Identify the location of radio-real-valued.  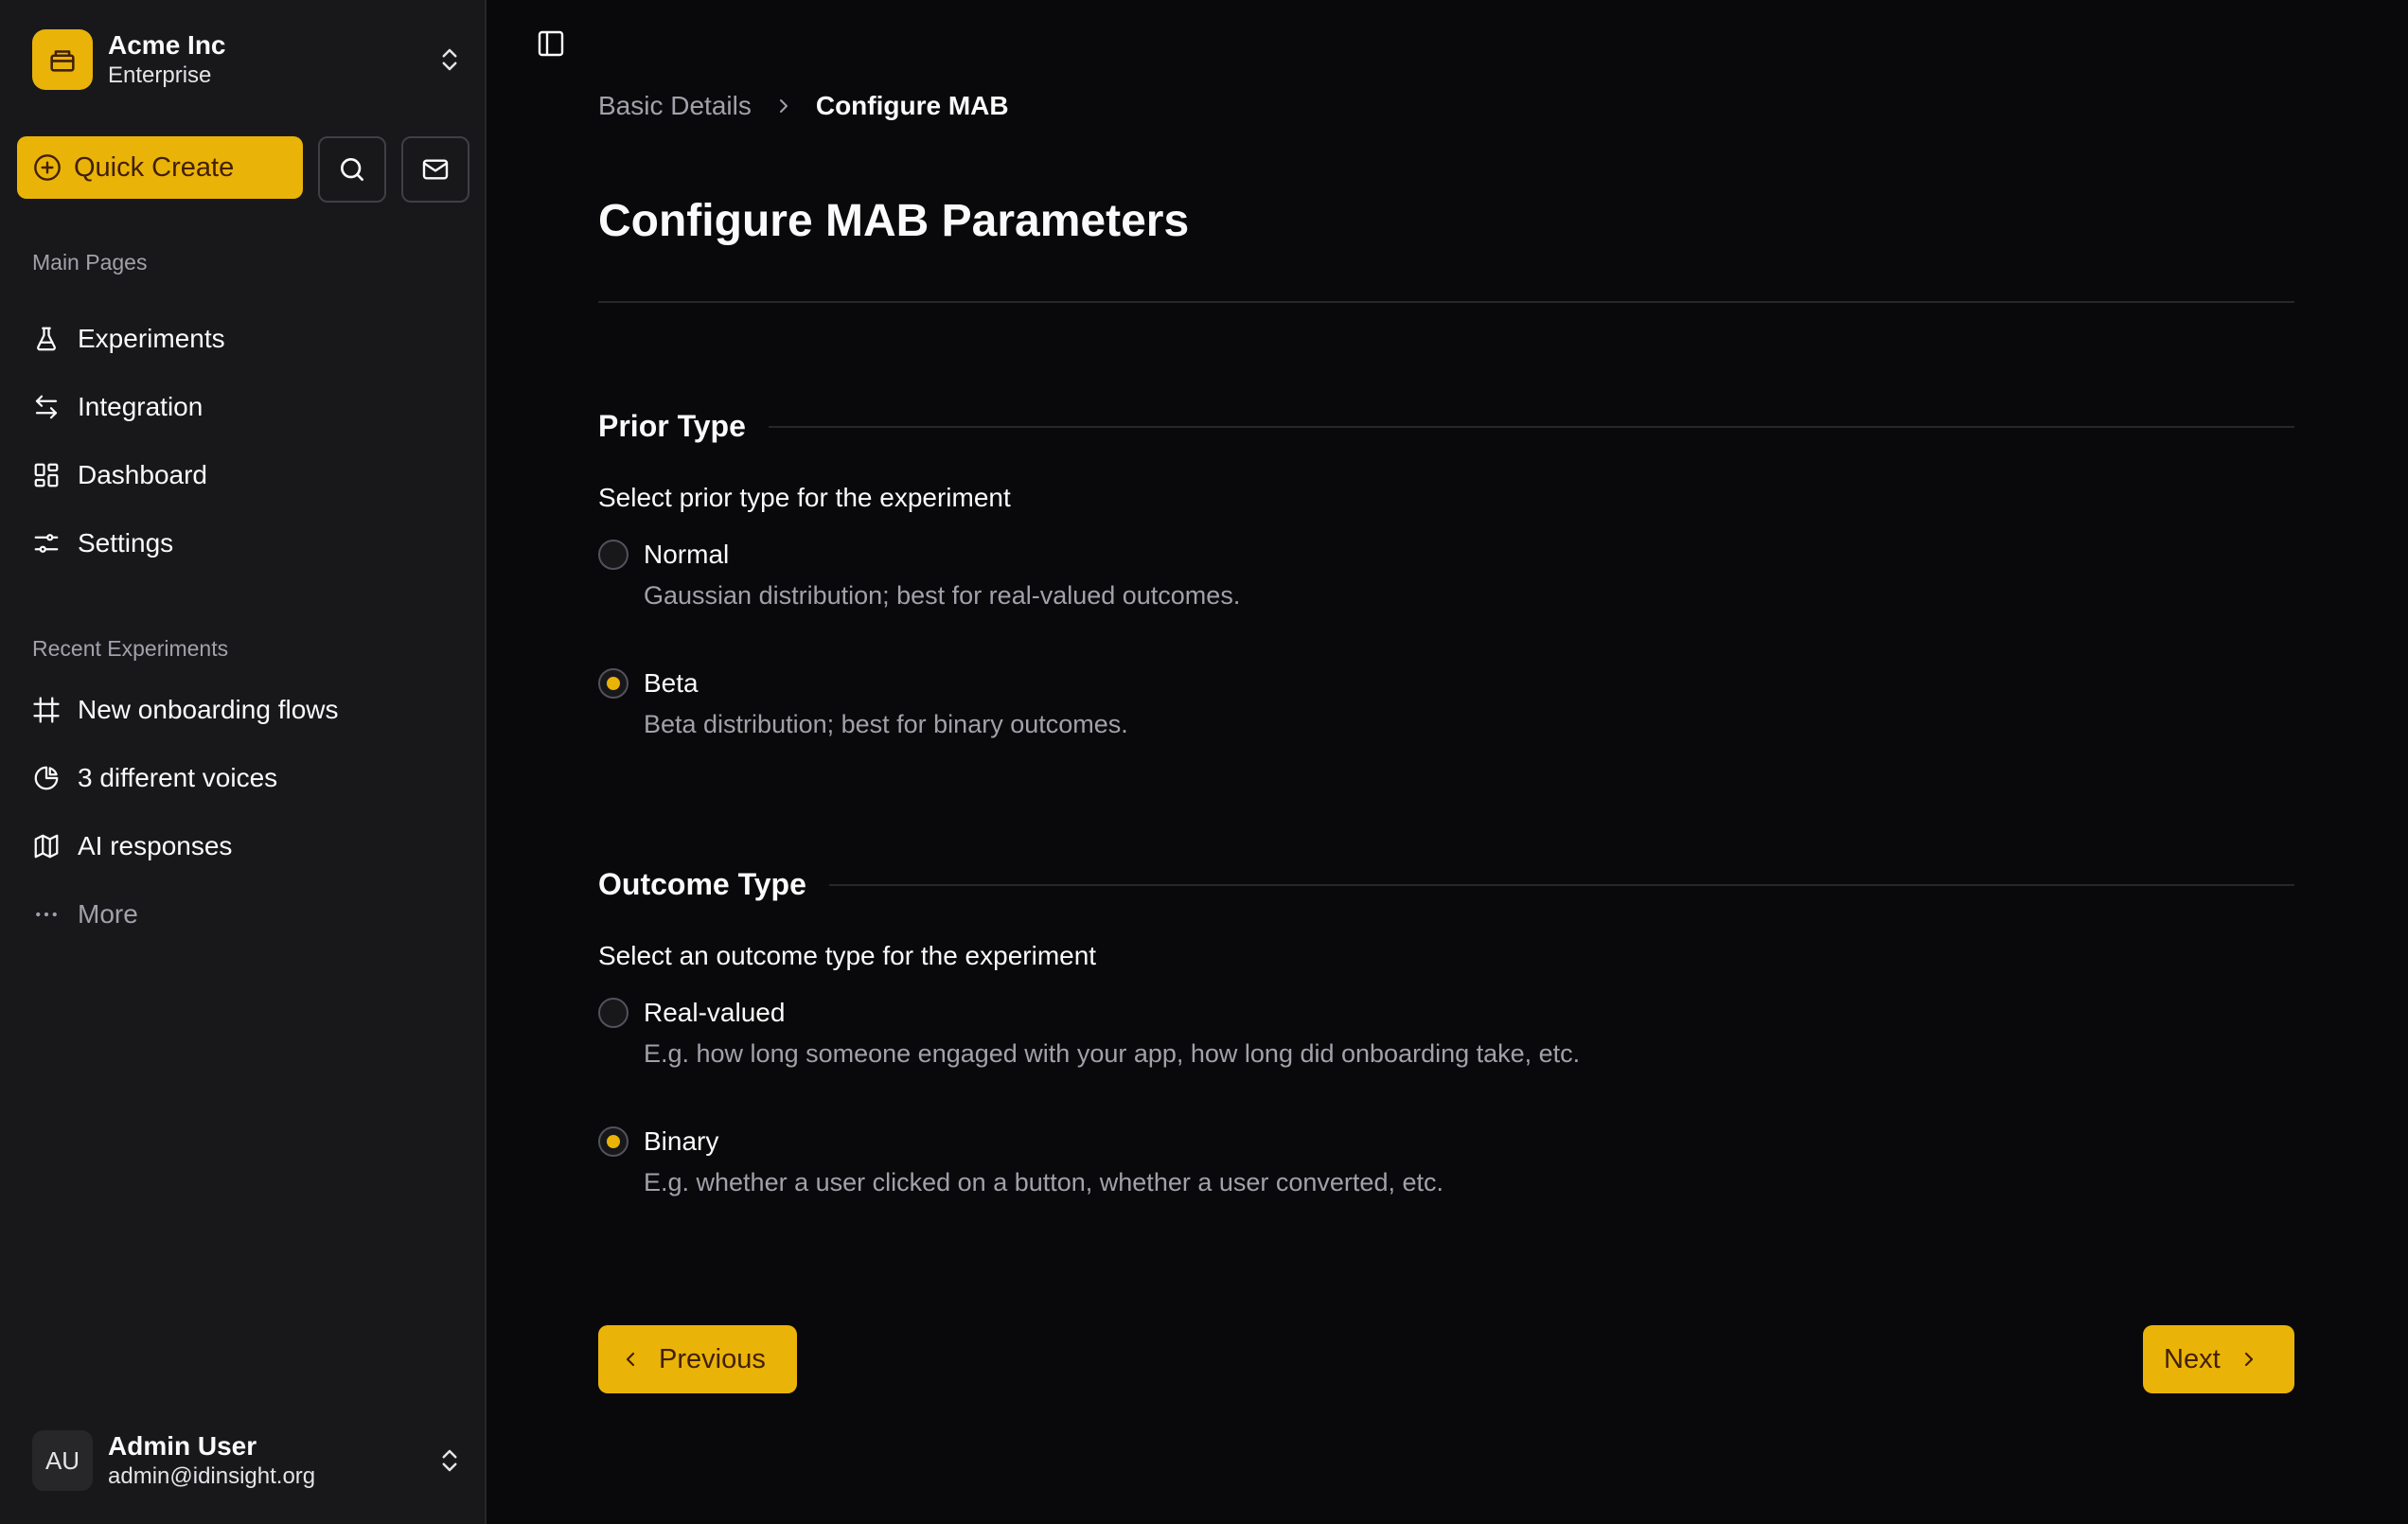
(613, 1013).